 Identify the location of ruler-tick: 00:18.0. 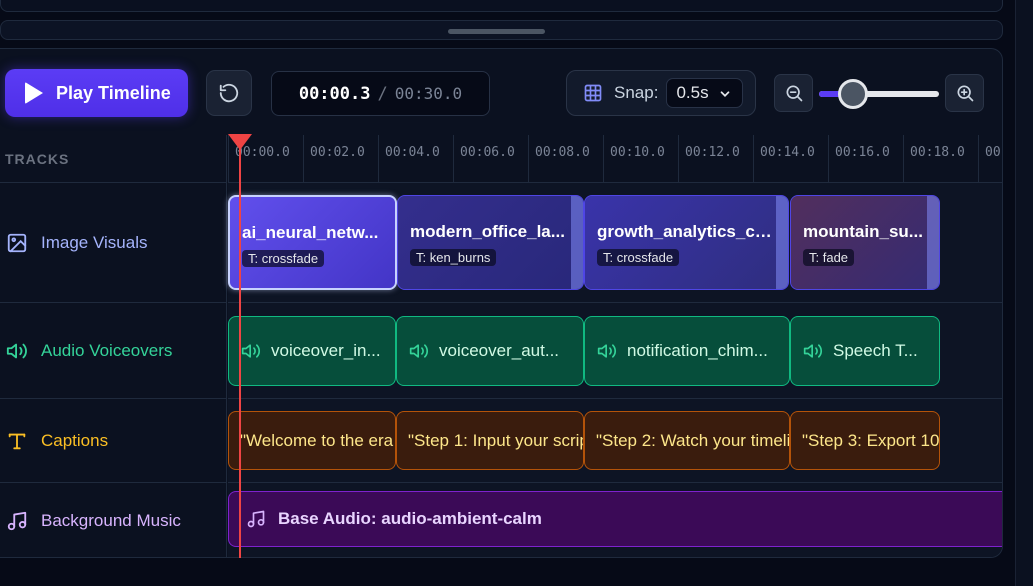
(934, 159).